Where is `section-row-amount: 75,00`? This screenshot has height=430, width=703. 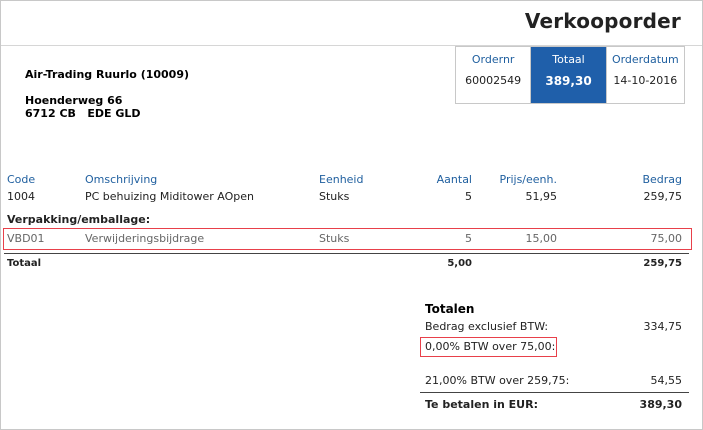
section-row-amount: 75,00 is located at coordinates (666, 238).